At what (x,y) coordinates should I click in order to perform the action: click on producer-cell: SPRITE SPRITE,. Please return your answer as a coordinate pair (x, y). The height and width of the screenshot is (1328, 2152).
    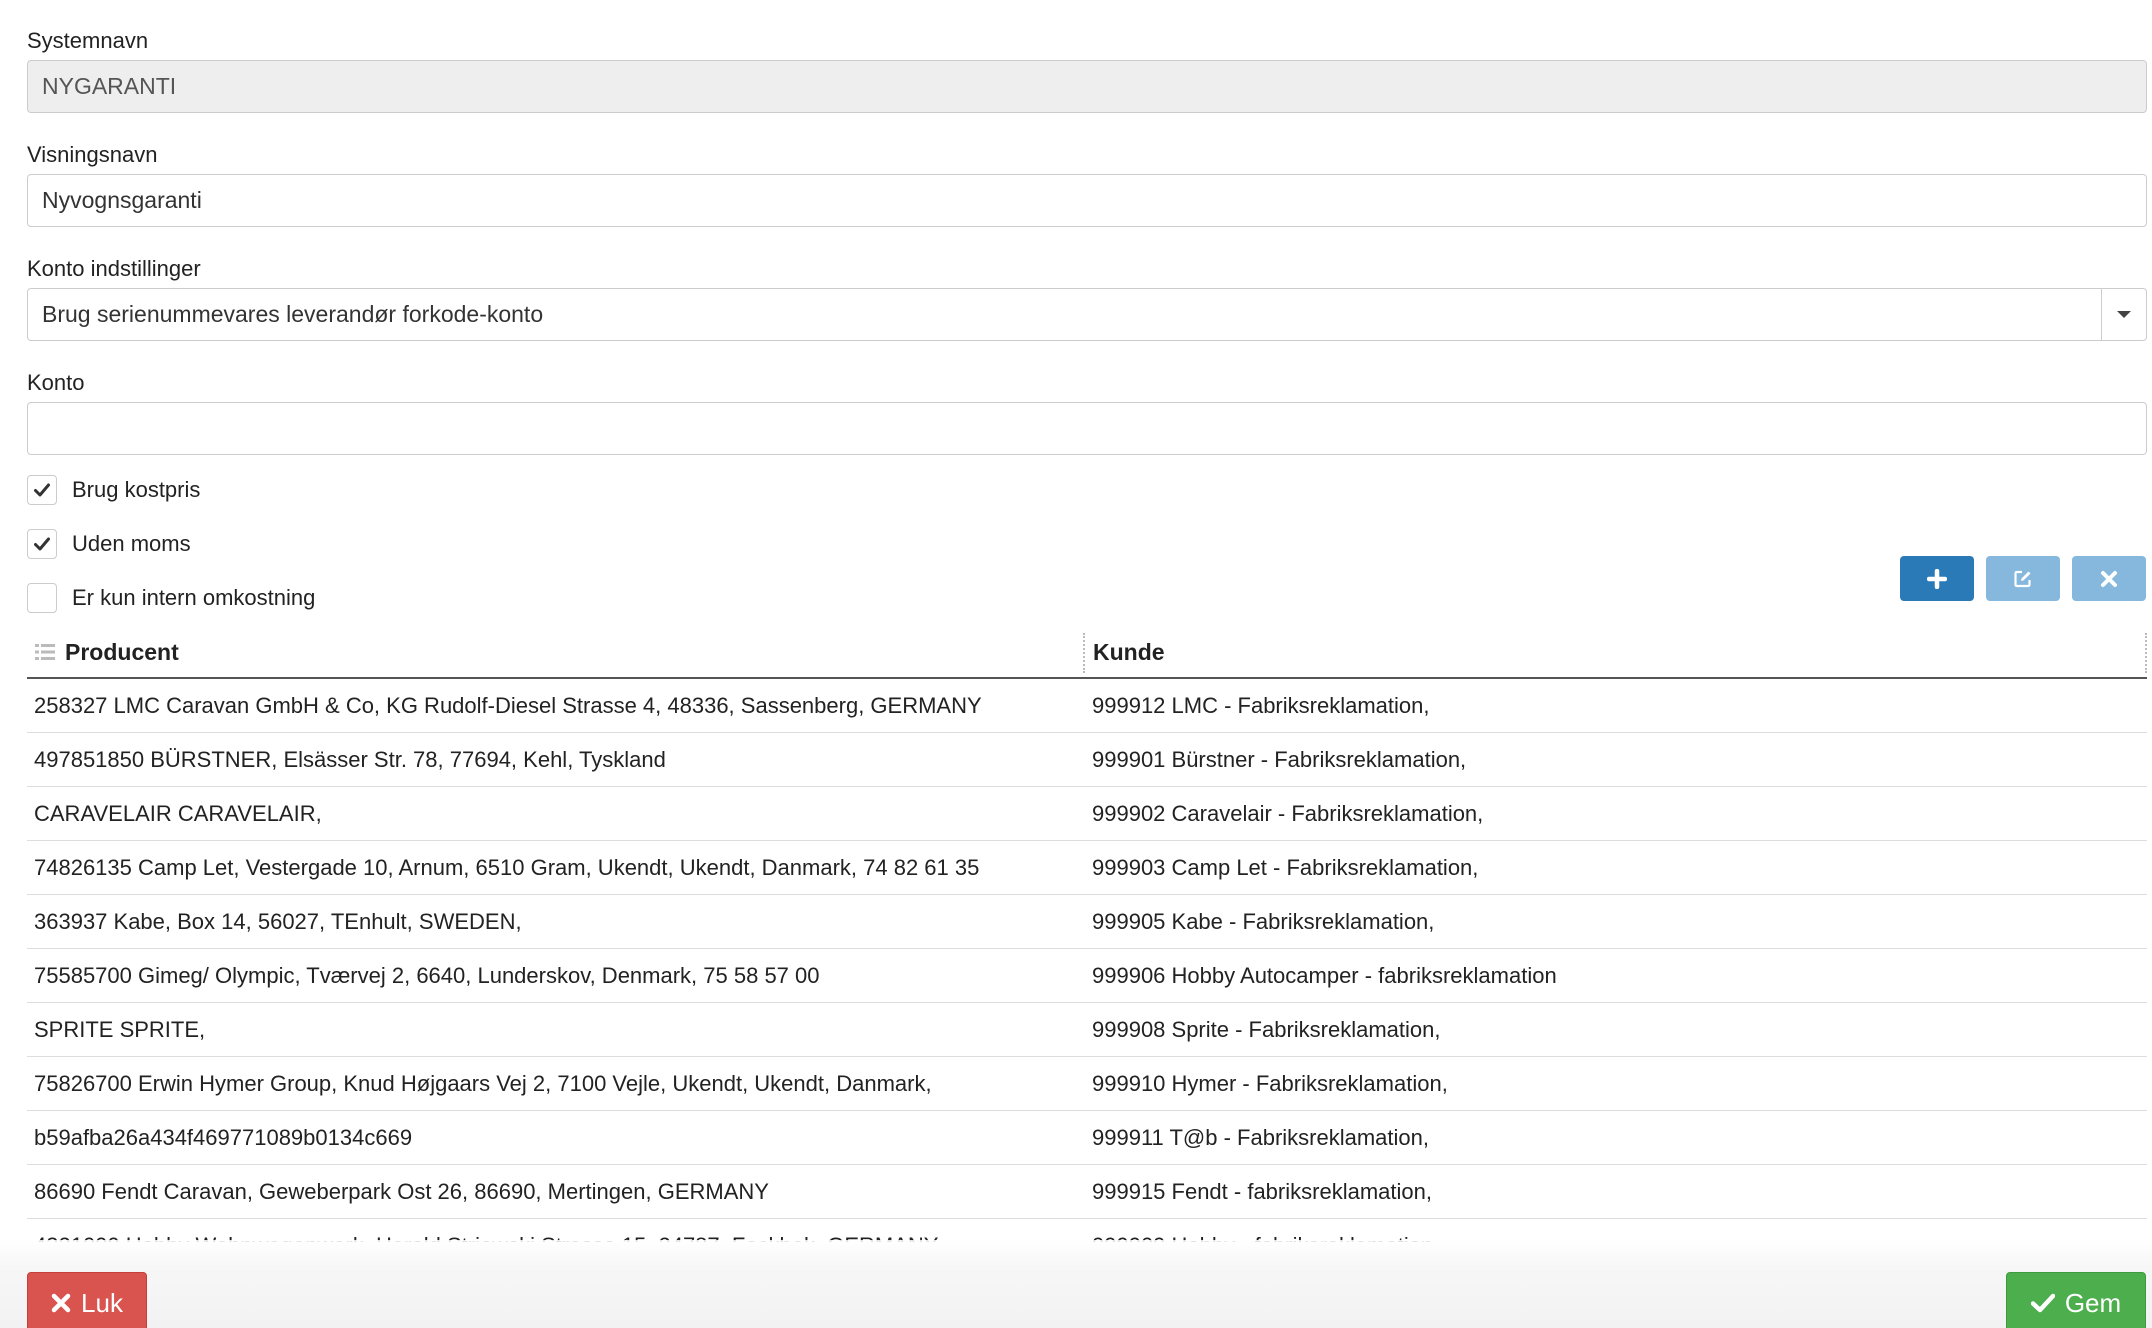
    Looking at the image, I should click on (120, 1029).